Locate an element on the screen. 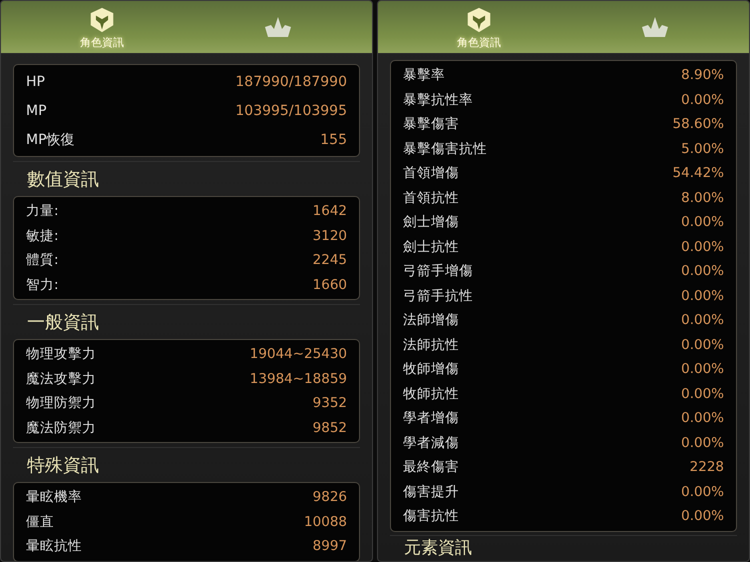 The height and width of the screenshot is (562, 750). stat-label: 暴擊傷害 is located at coordinates (431, 124).